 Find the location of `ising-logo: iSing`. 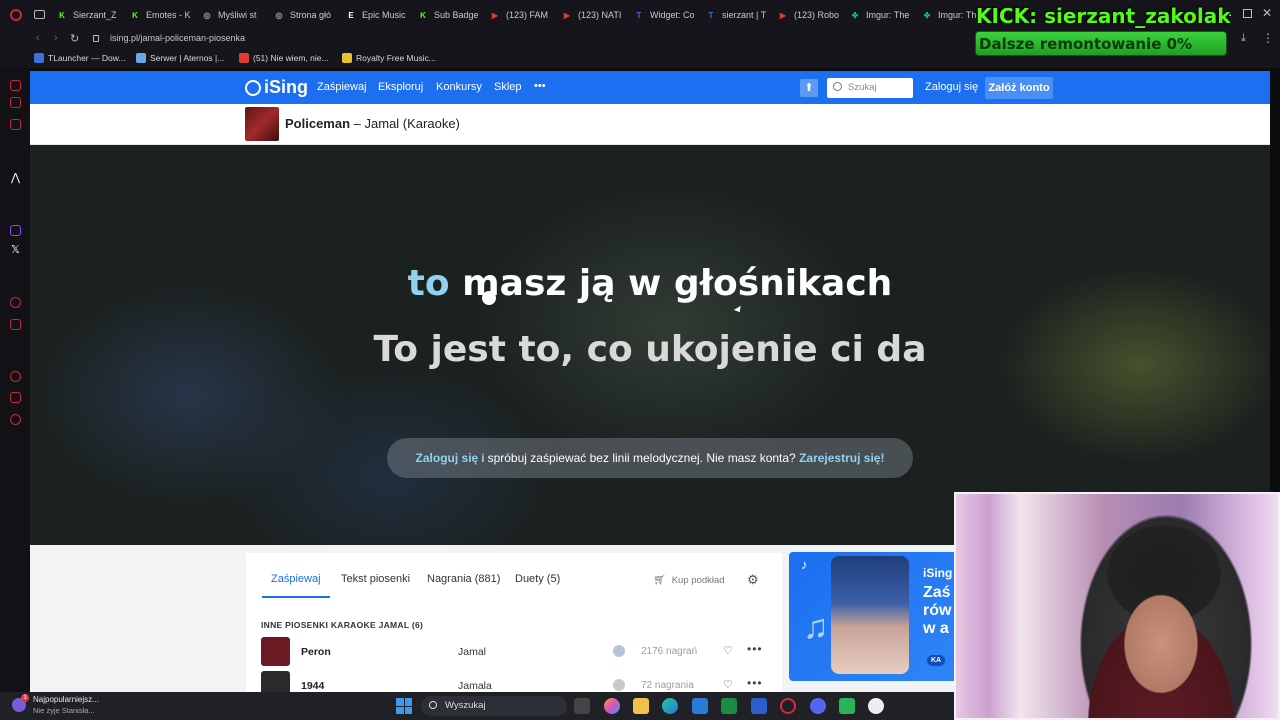

ising-logo: iSing is located at coordinates (276, 87).